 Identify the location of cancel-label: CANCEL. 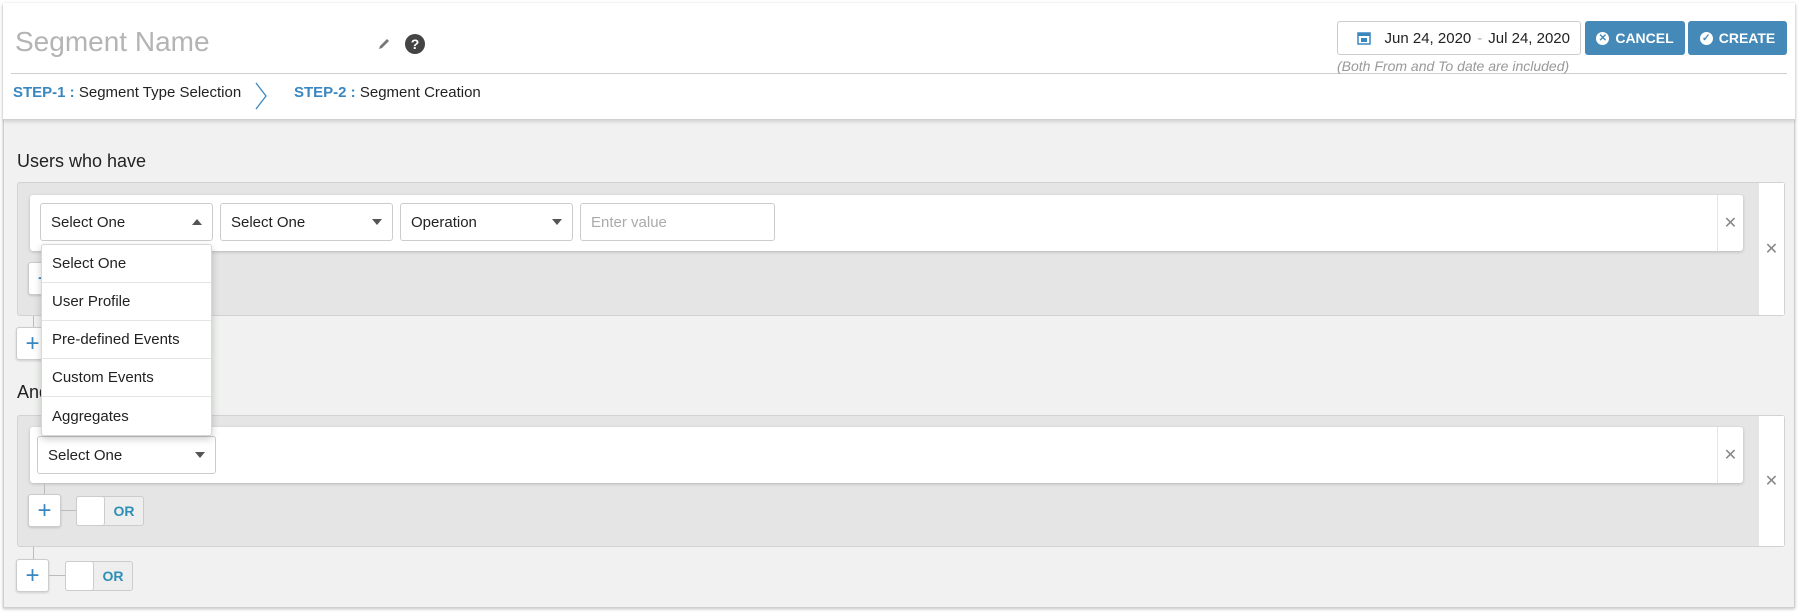
(1644, 38).